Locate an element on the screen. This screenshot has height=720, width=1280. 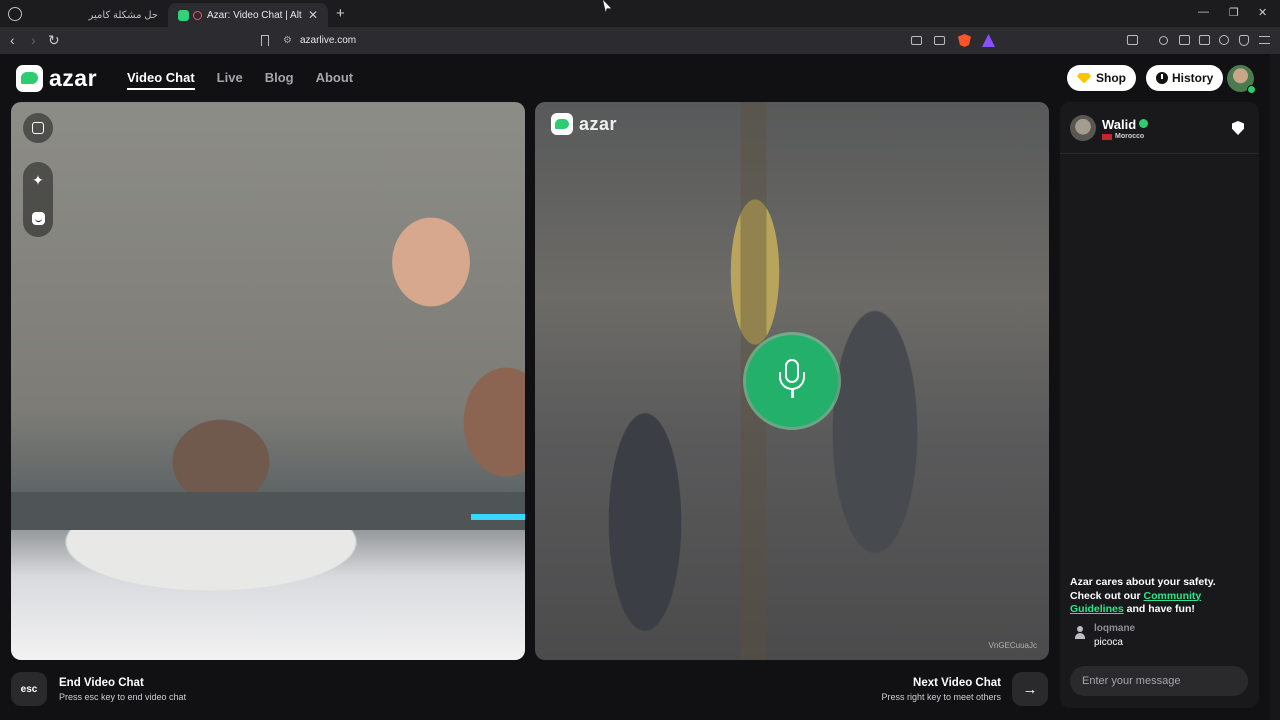
end-chat-button: esc is located at coordinates (29, 689).